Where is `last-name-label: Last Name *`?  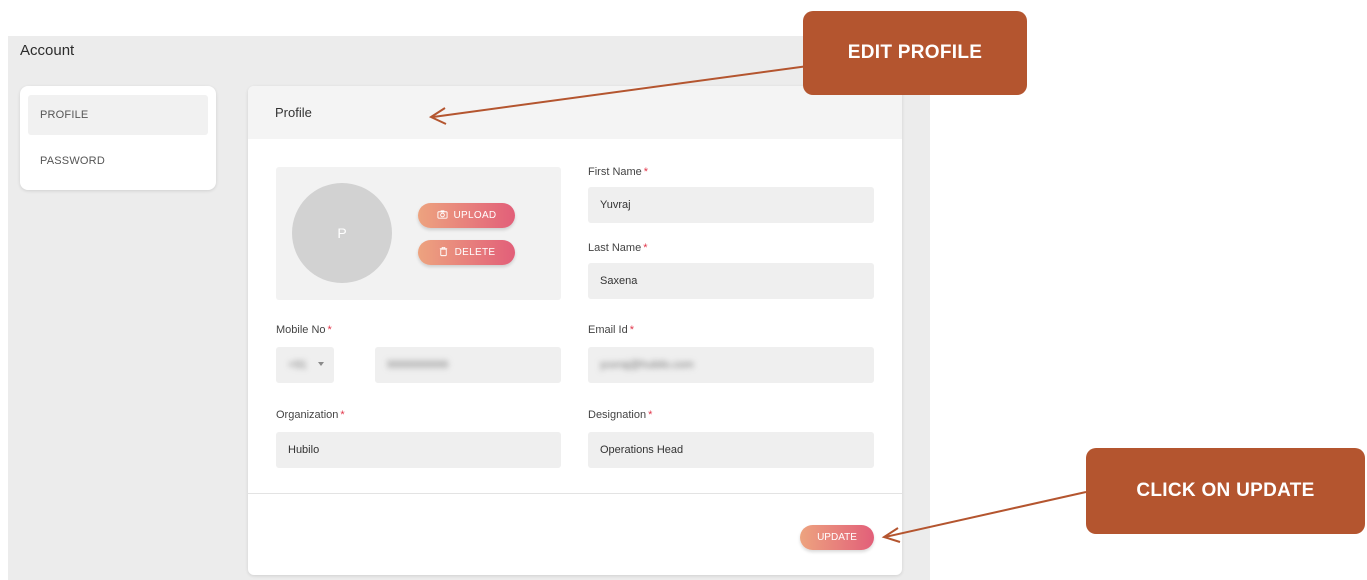 last-name-label: Last Name * is located at coordinates (618, 248).